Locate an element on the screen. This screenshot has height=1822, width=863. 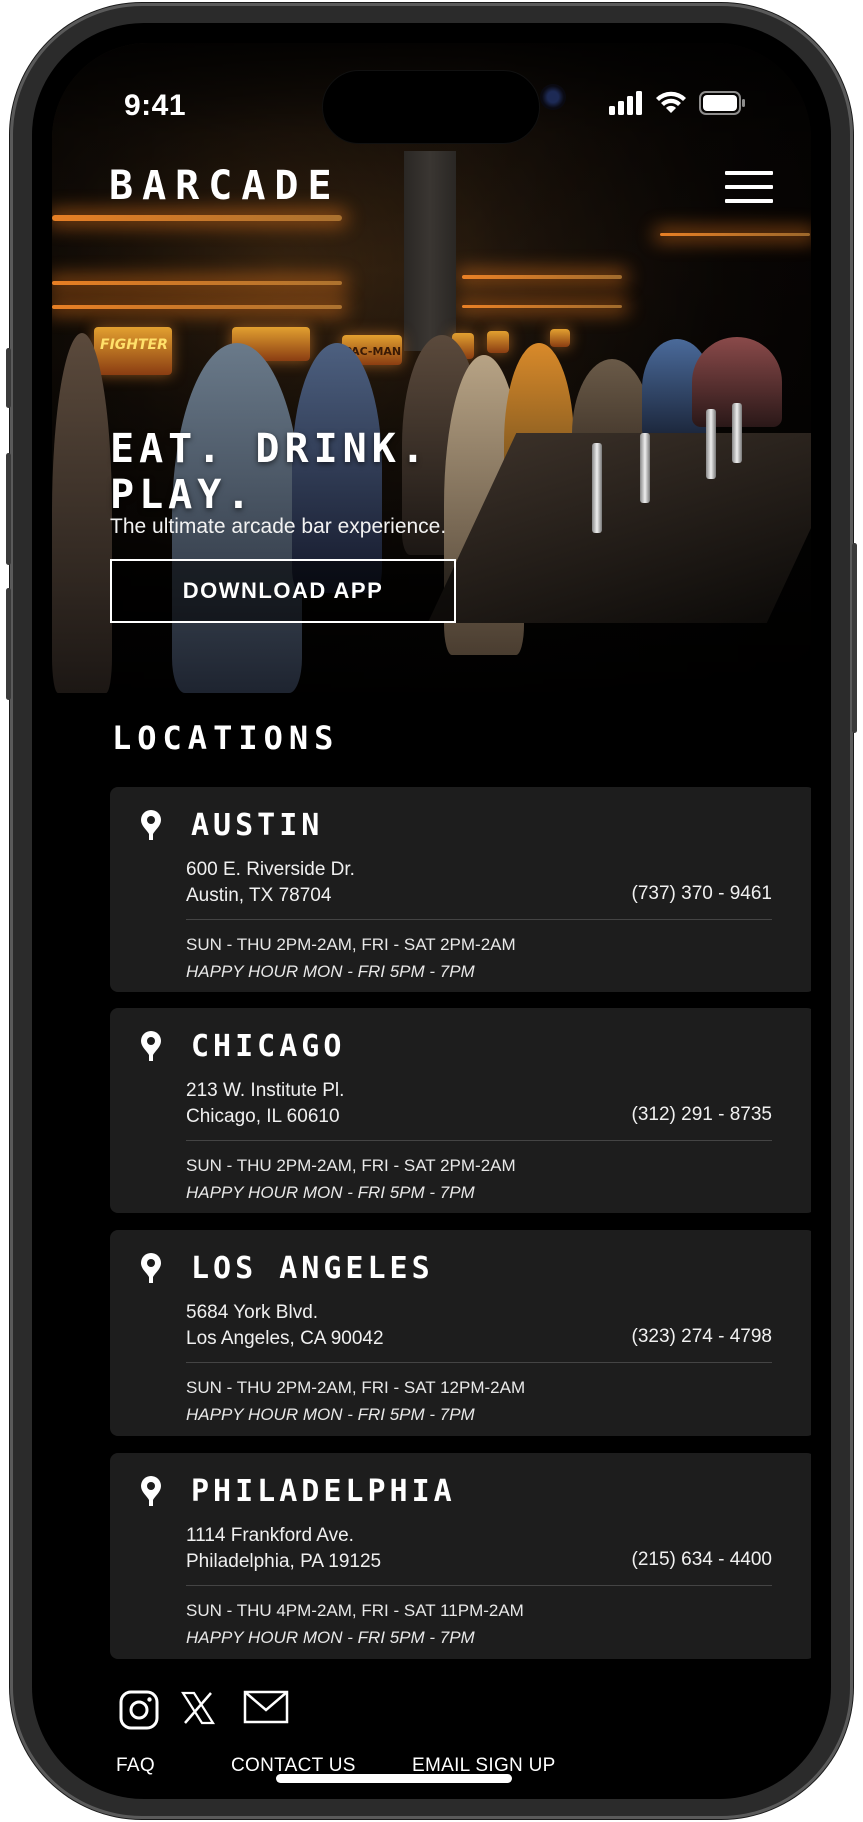
location-address: 600 E. Riverside Dr. Austin, TX 78704 is located at coordinates (270, 883).